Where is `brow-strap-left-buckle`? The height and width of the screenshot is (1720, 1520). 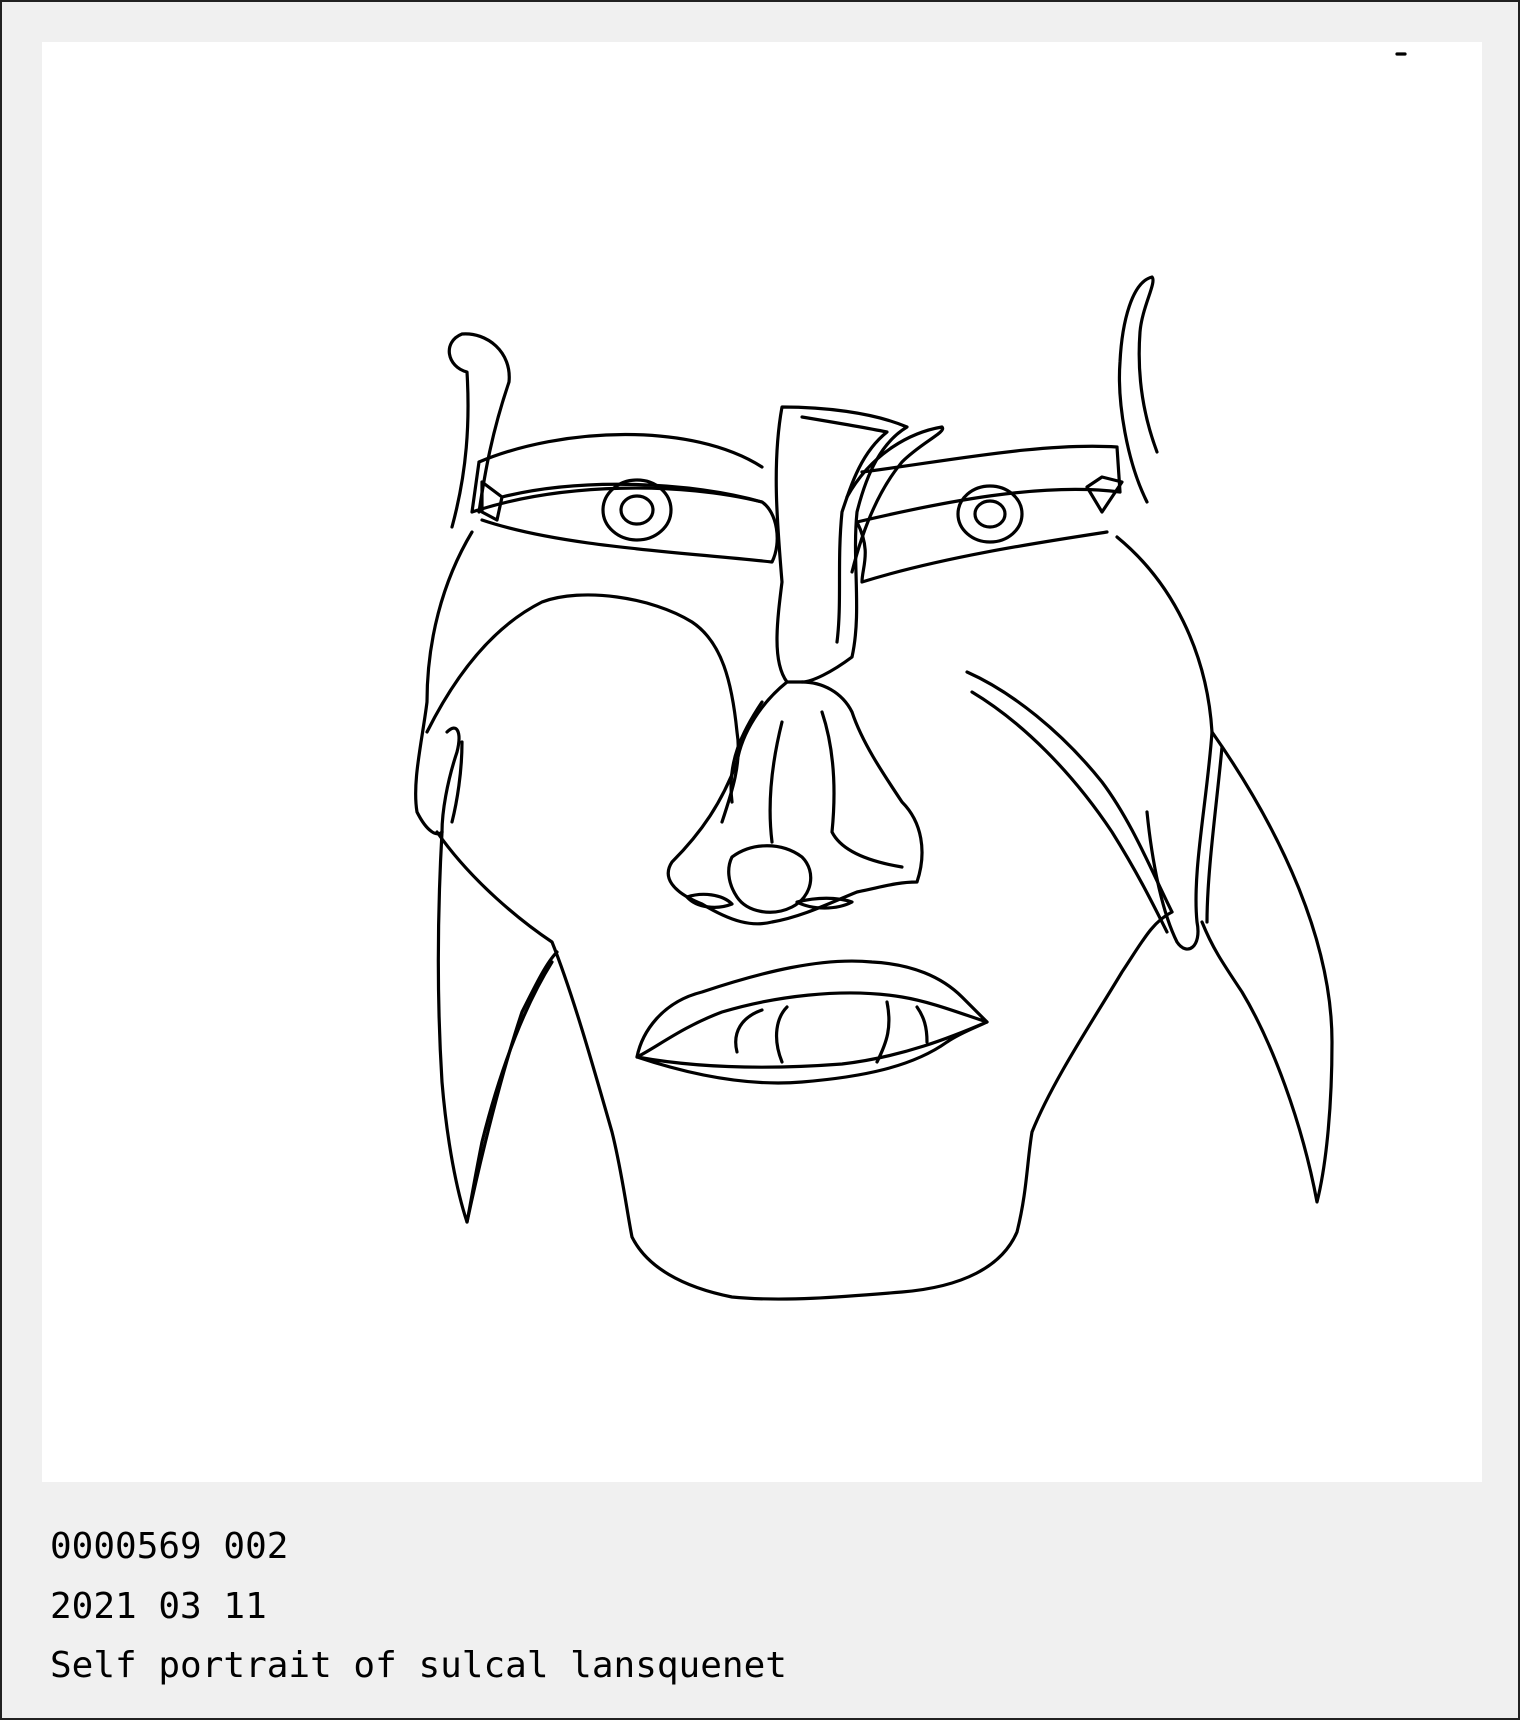 brow-strap-left-buckle is located at coordinates (492, 501).